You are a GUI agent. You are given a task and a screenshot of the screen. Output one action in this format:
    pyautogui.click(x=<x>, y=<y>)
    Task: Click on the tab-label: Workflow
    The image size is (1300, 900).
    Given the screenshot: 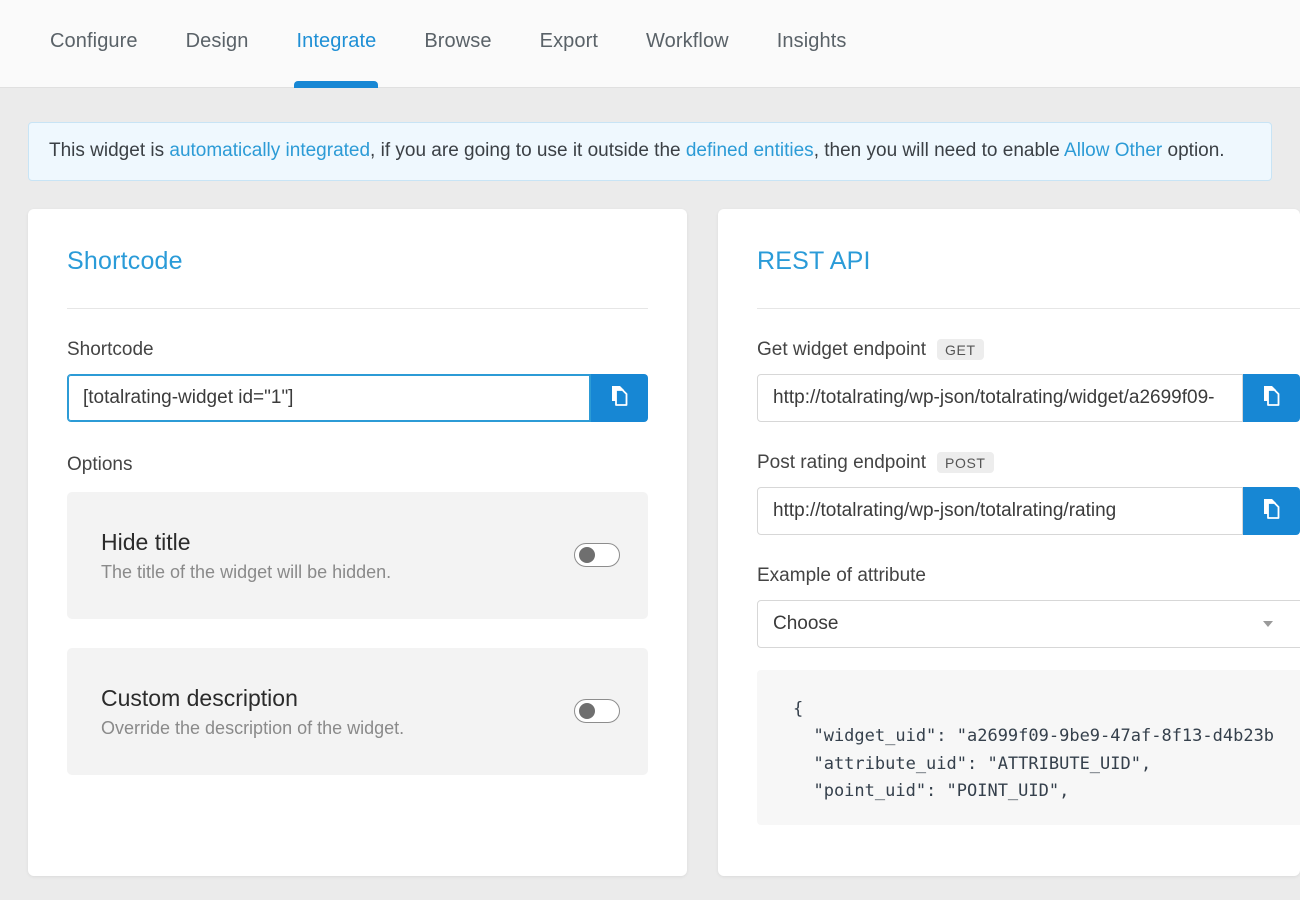 What is the action you would take?
    pyautogui.click(x=687, y=41)
    